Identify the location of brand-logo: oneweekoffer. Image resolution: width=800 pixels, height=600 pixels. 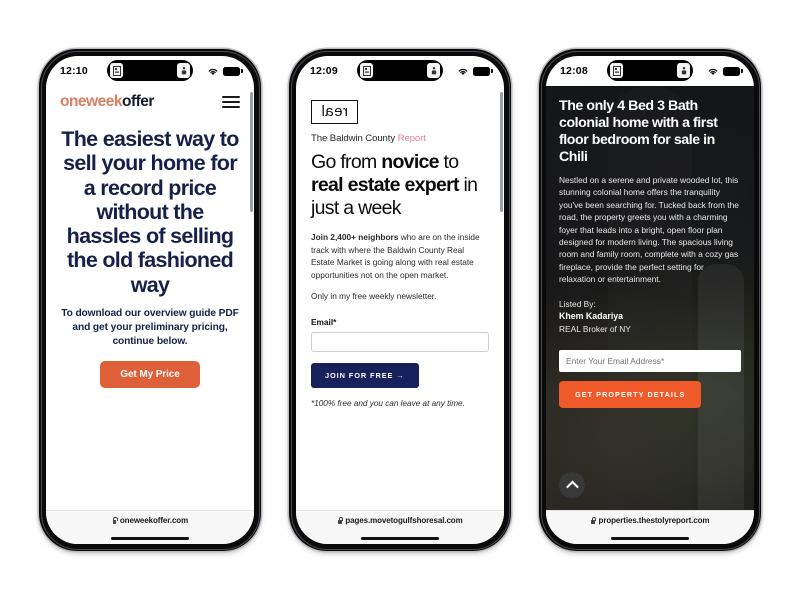
(107, 102).